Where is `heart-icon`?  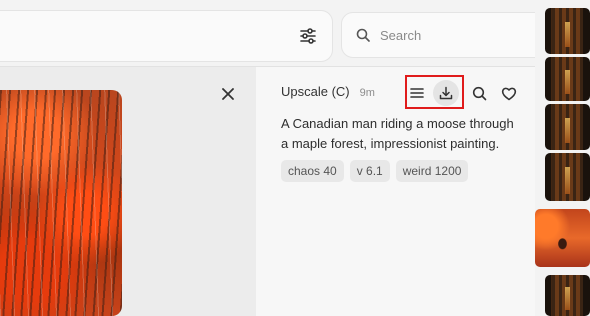 heart-icon is located at coordinates (509, 93).